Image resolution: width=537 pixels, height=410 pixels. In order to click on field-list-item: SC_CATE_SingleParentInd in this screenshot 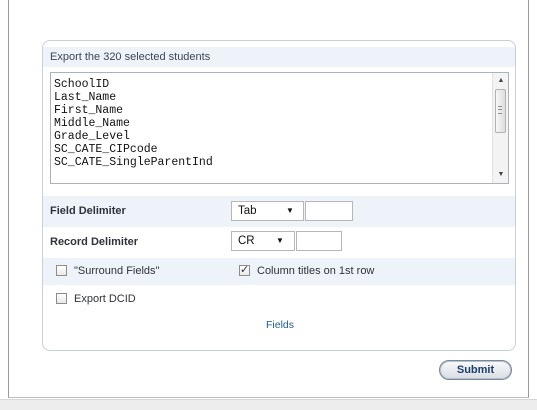, I will do `click(133, 162)`.